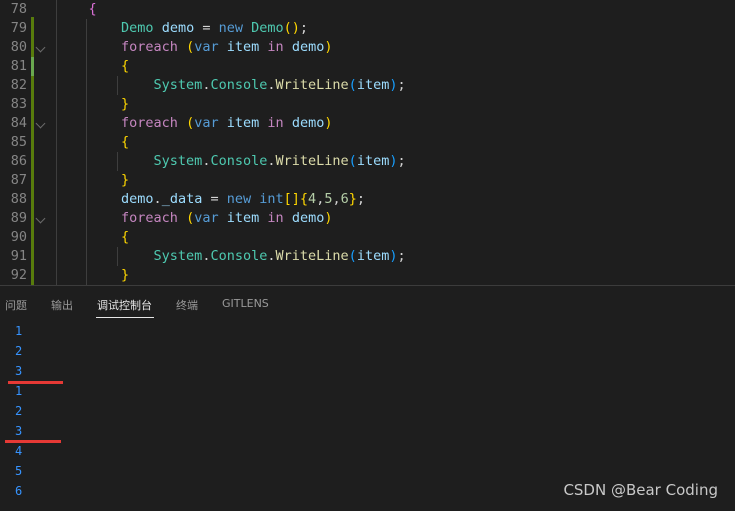 This screenshot has width=735, height=511. What do you see at coordinates (367, 123) in the screenshot?
I see `code-line: 84 foreach (var item in demo)` at bounding box center [367, 123].